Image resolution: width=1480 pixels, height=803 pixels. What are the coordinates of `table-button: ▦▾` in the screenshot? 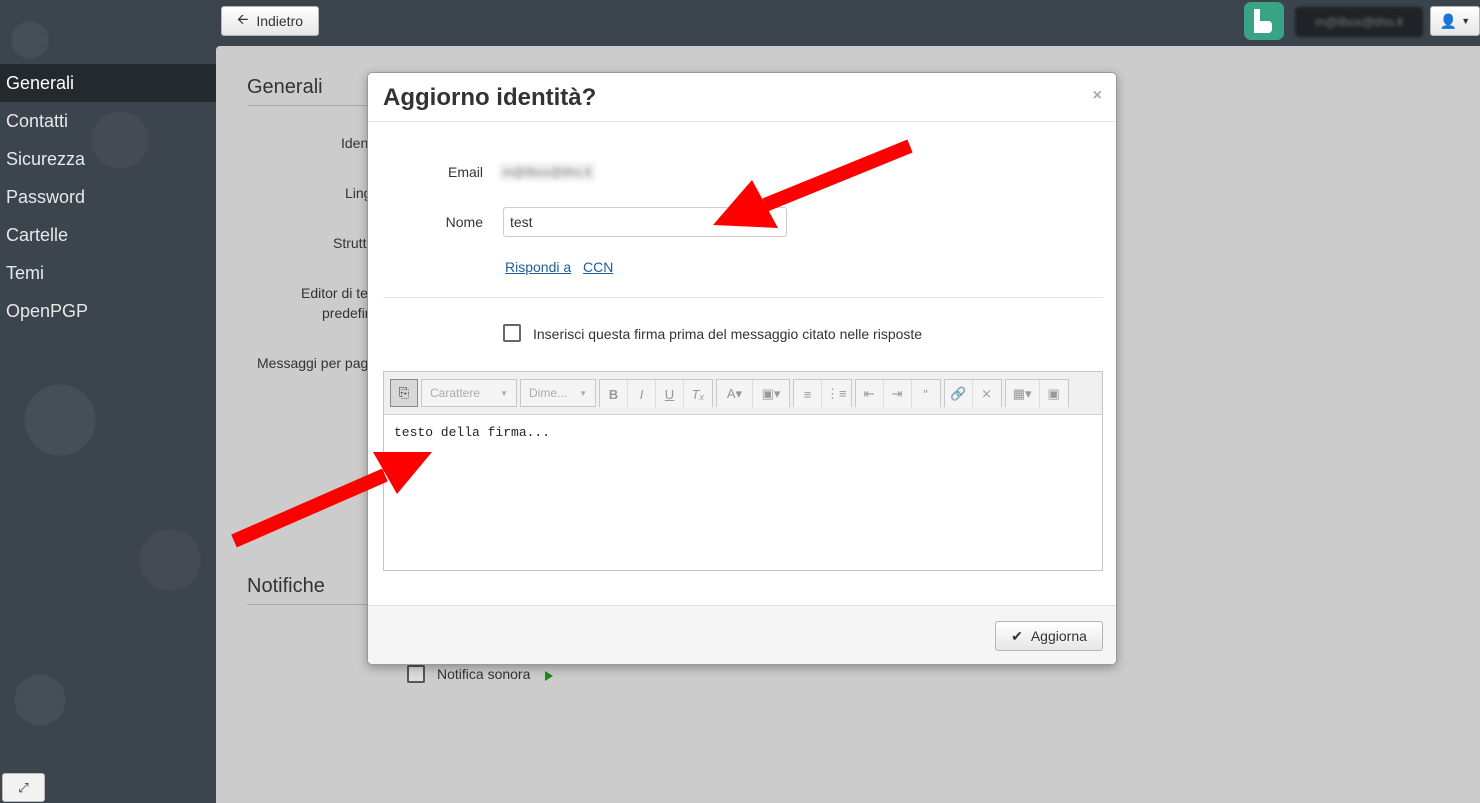 It's located at (1022, 394).